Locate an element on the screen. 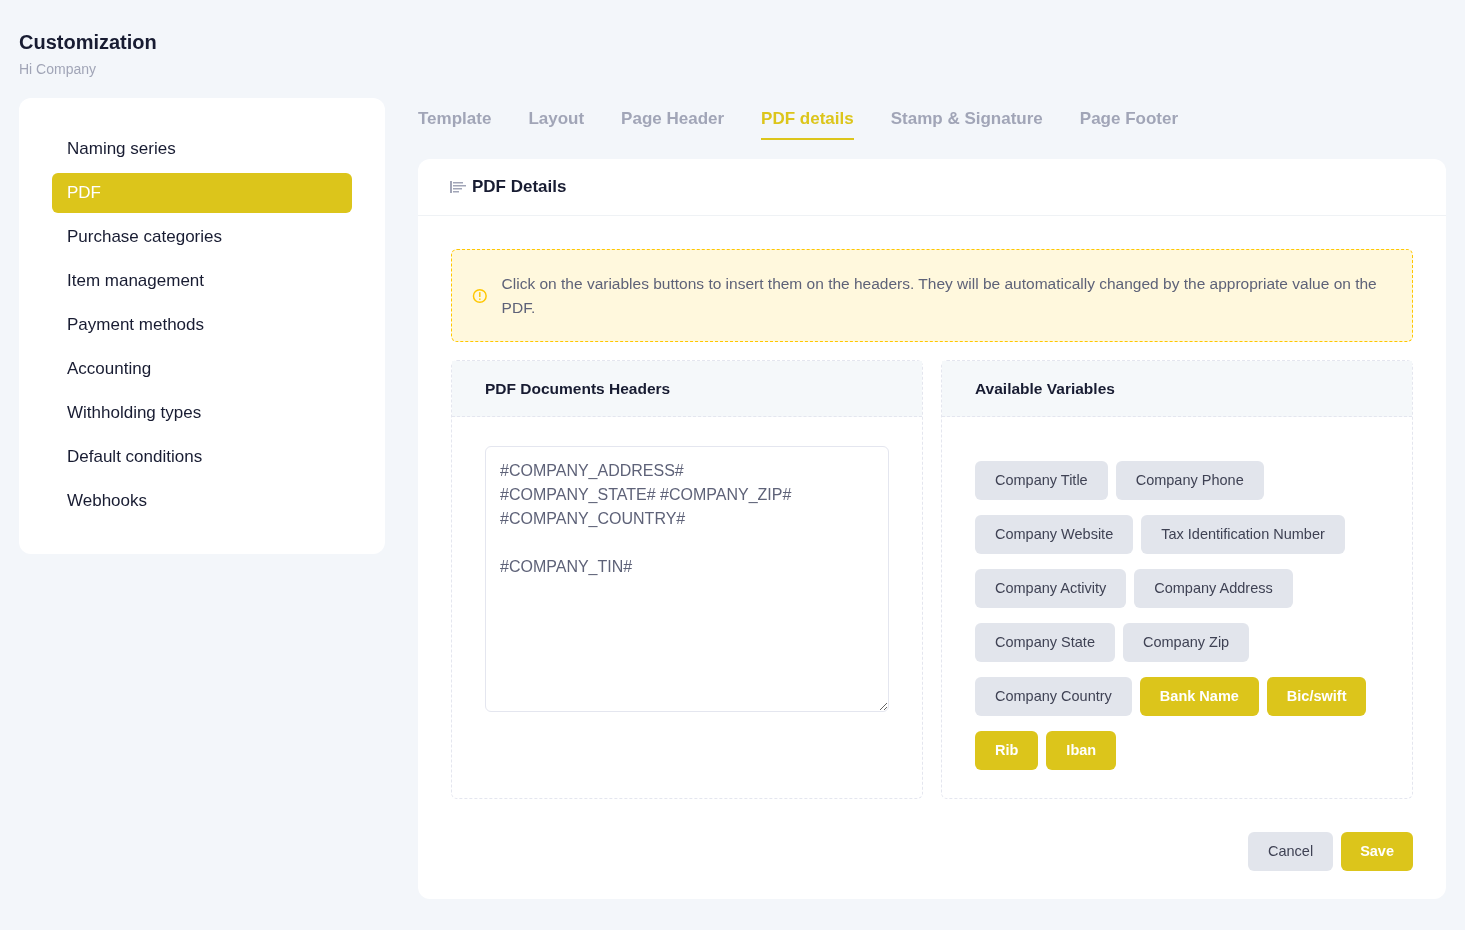 The image size is (1465, 930). info-icon is located at coordinates (480, 295).